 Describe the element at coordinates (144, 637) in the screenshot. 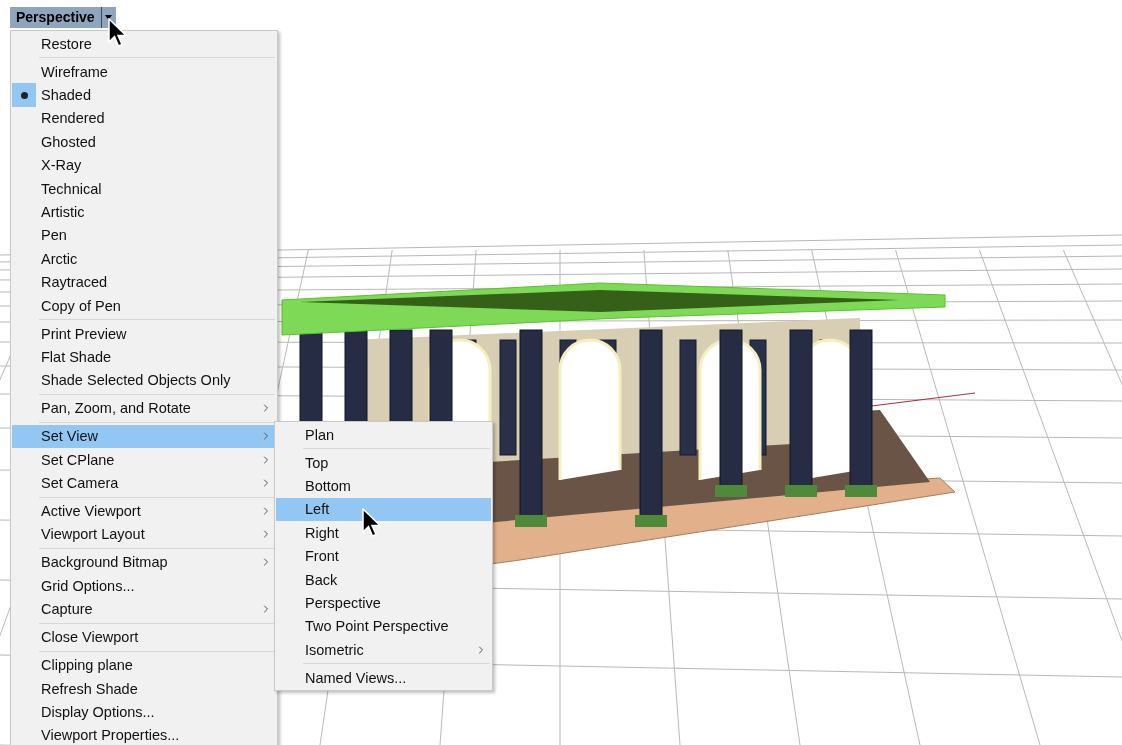

I see `menu-item: Close Viewport` at that location.